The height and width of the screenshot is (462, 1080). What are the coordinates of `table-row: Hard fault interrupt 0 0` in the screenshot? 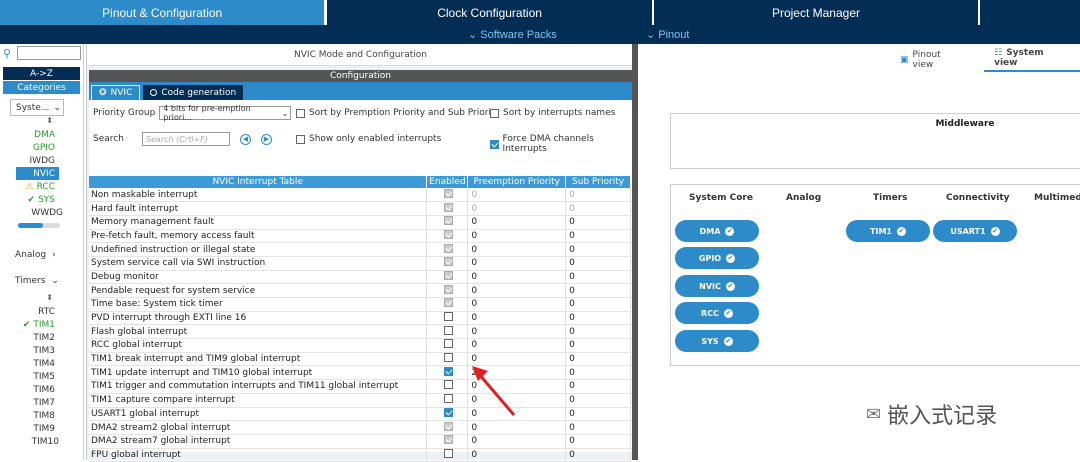 It's located at (360, 208).